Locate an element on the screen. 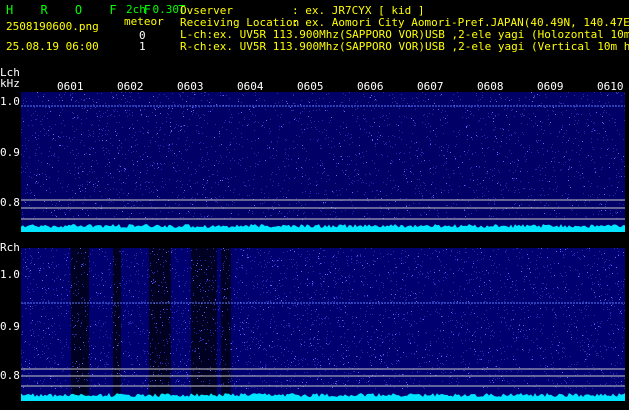  lch-tick-2: 0.9 is located at coordinates (10, 152).